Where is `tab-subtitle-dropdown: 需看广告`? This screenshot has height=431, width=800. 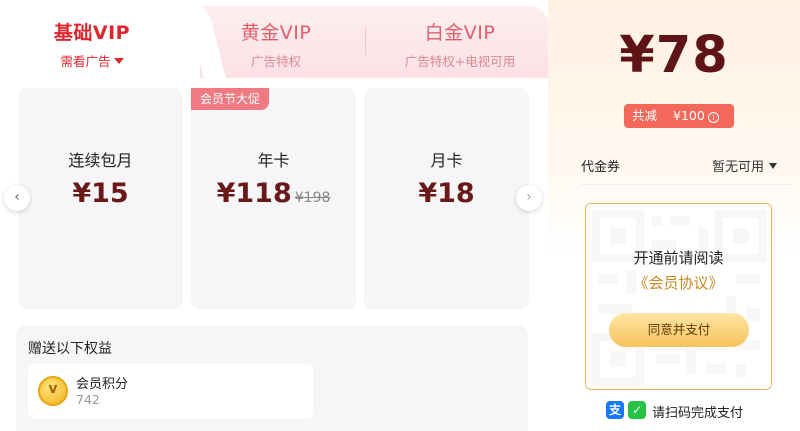
tab-subtitle-dropdown: 需看广告 is located at coordinates (92, 60).